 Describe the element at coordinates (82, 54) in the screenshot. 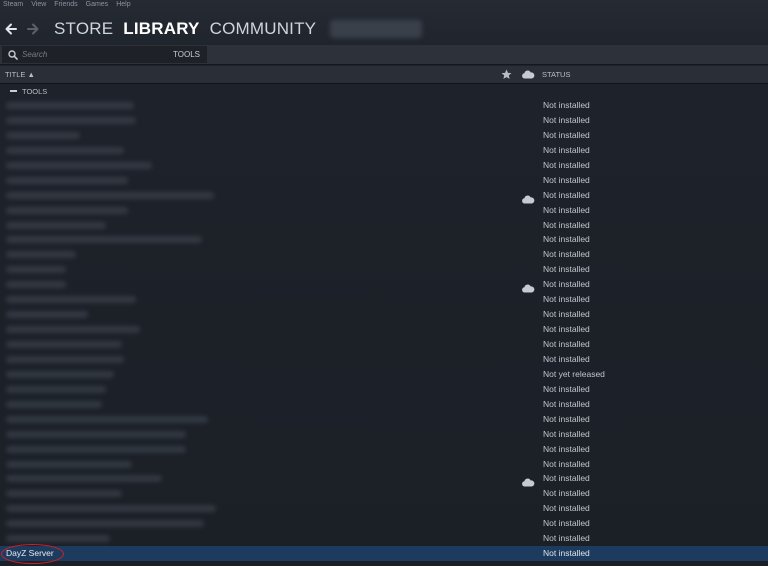

I see `search-input` at that location.